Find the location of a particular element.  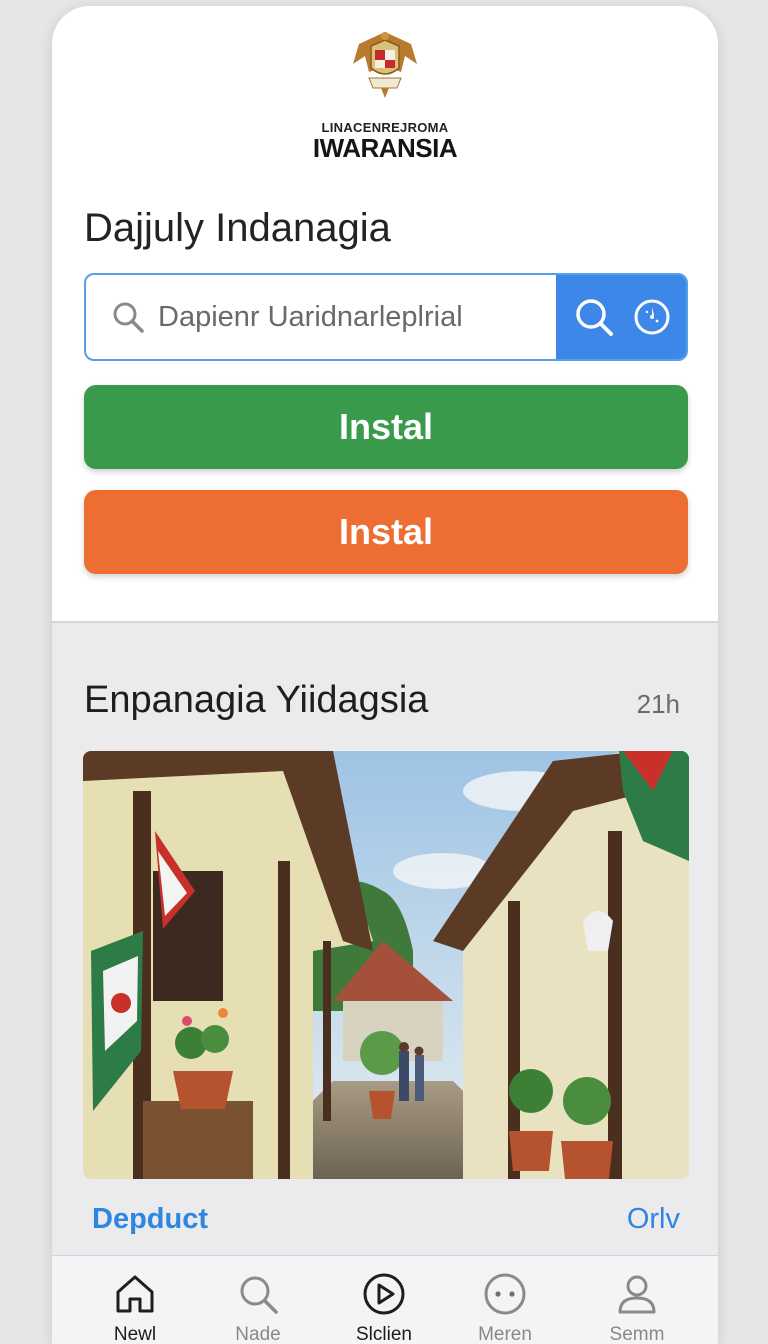

install-button-primary: Instal is located at coordinates (386, 427).